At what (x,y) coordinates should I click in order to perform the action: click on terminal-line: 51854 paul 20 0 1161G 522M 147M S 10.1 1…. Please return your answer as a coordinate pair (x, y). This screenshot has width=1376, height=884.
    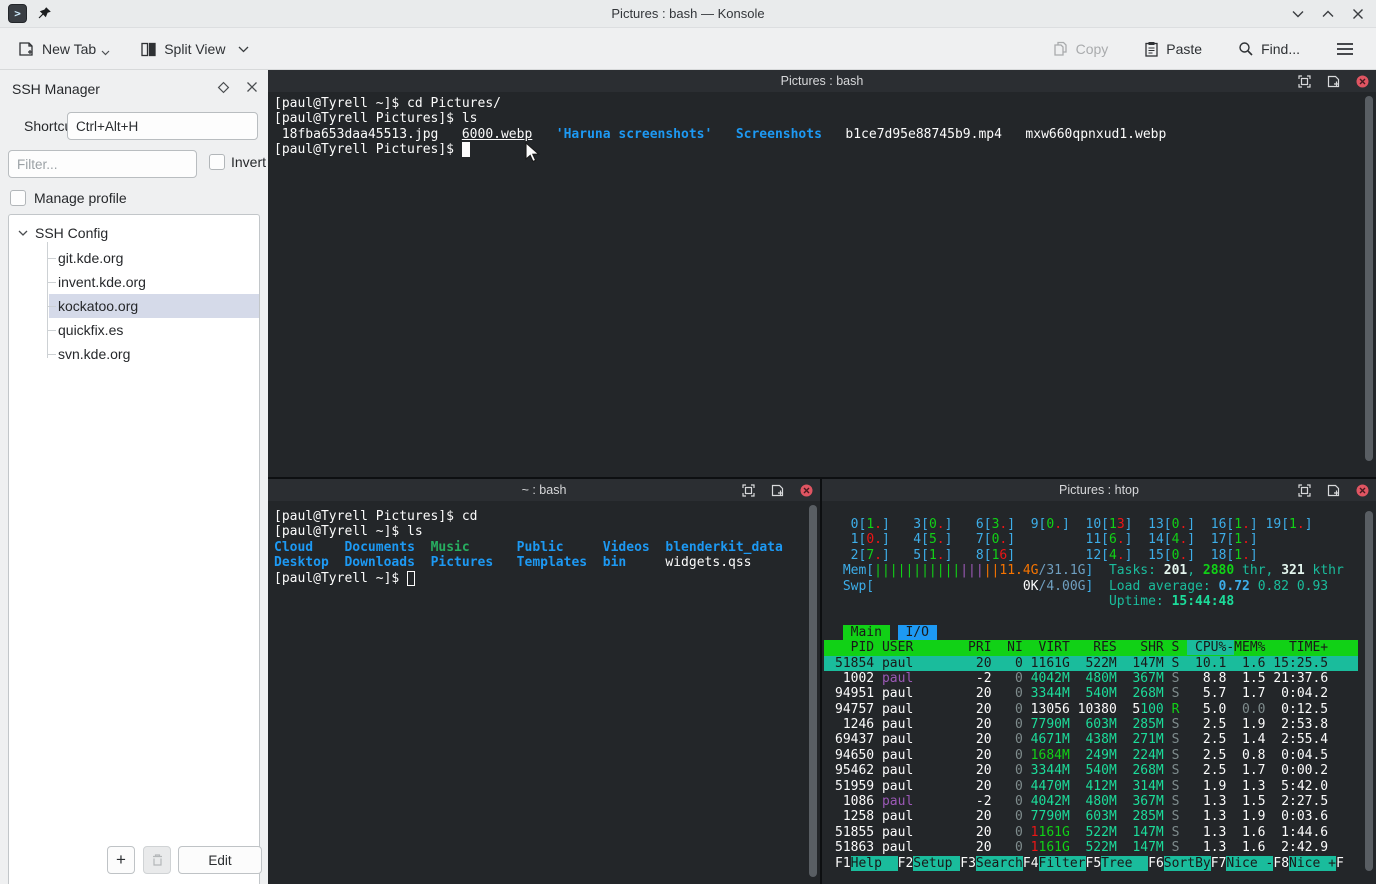
    Looking at the image, I should click on (1091, 663).